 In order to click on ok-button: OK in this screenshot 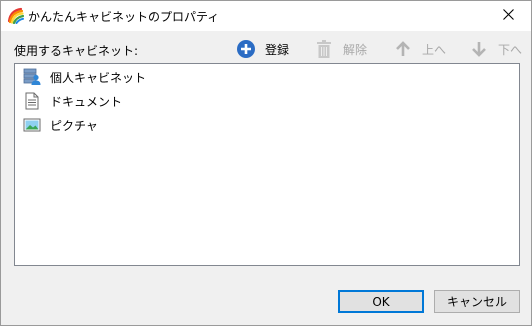, I will do `click(381, 301)`.